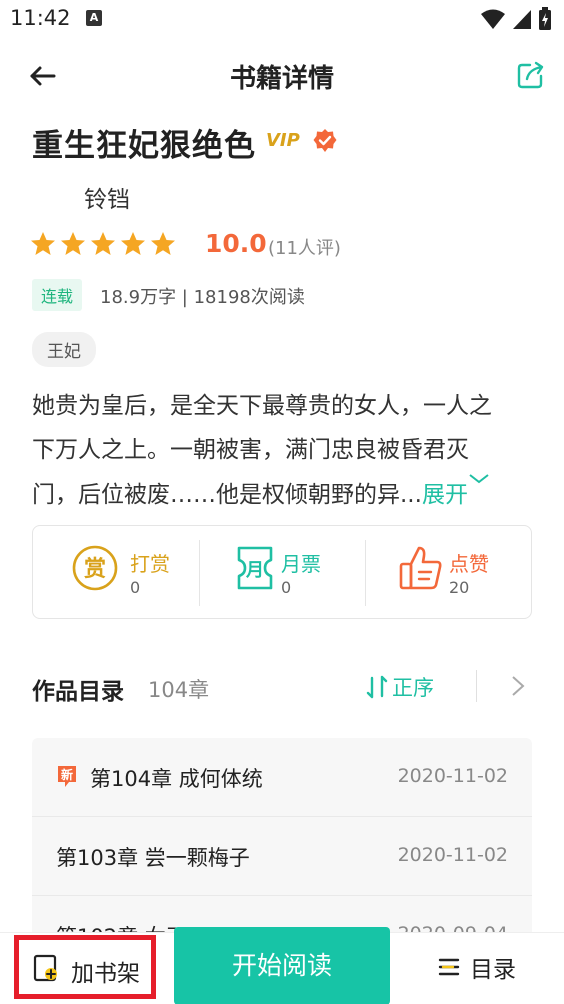 Image resolution: width=564 pixels, height=1004 pixels. I want to click on notification-icon: A, so click(94, 18).